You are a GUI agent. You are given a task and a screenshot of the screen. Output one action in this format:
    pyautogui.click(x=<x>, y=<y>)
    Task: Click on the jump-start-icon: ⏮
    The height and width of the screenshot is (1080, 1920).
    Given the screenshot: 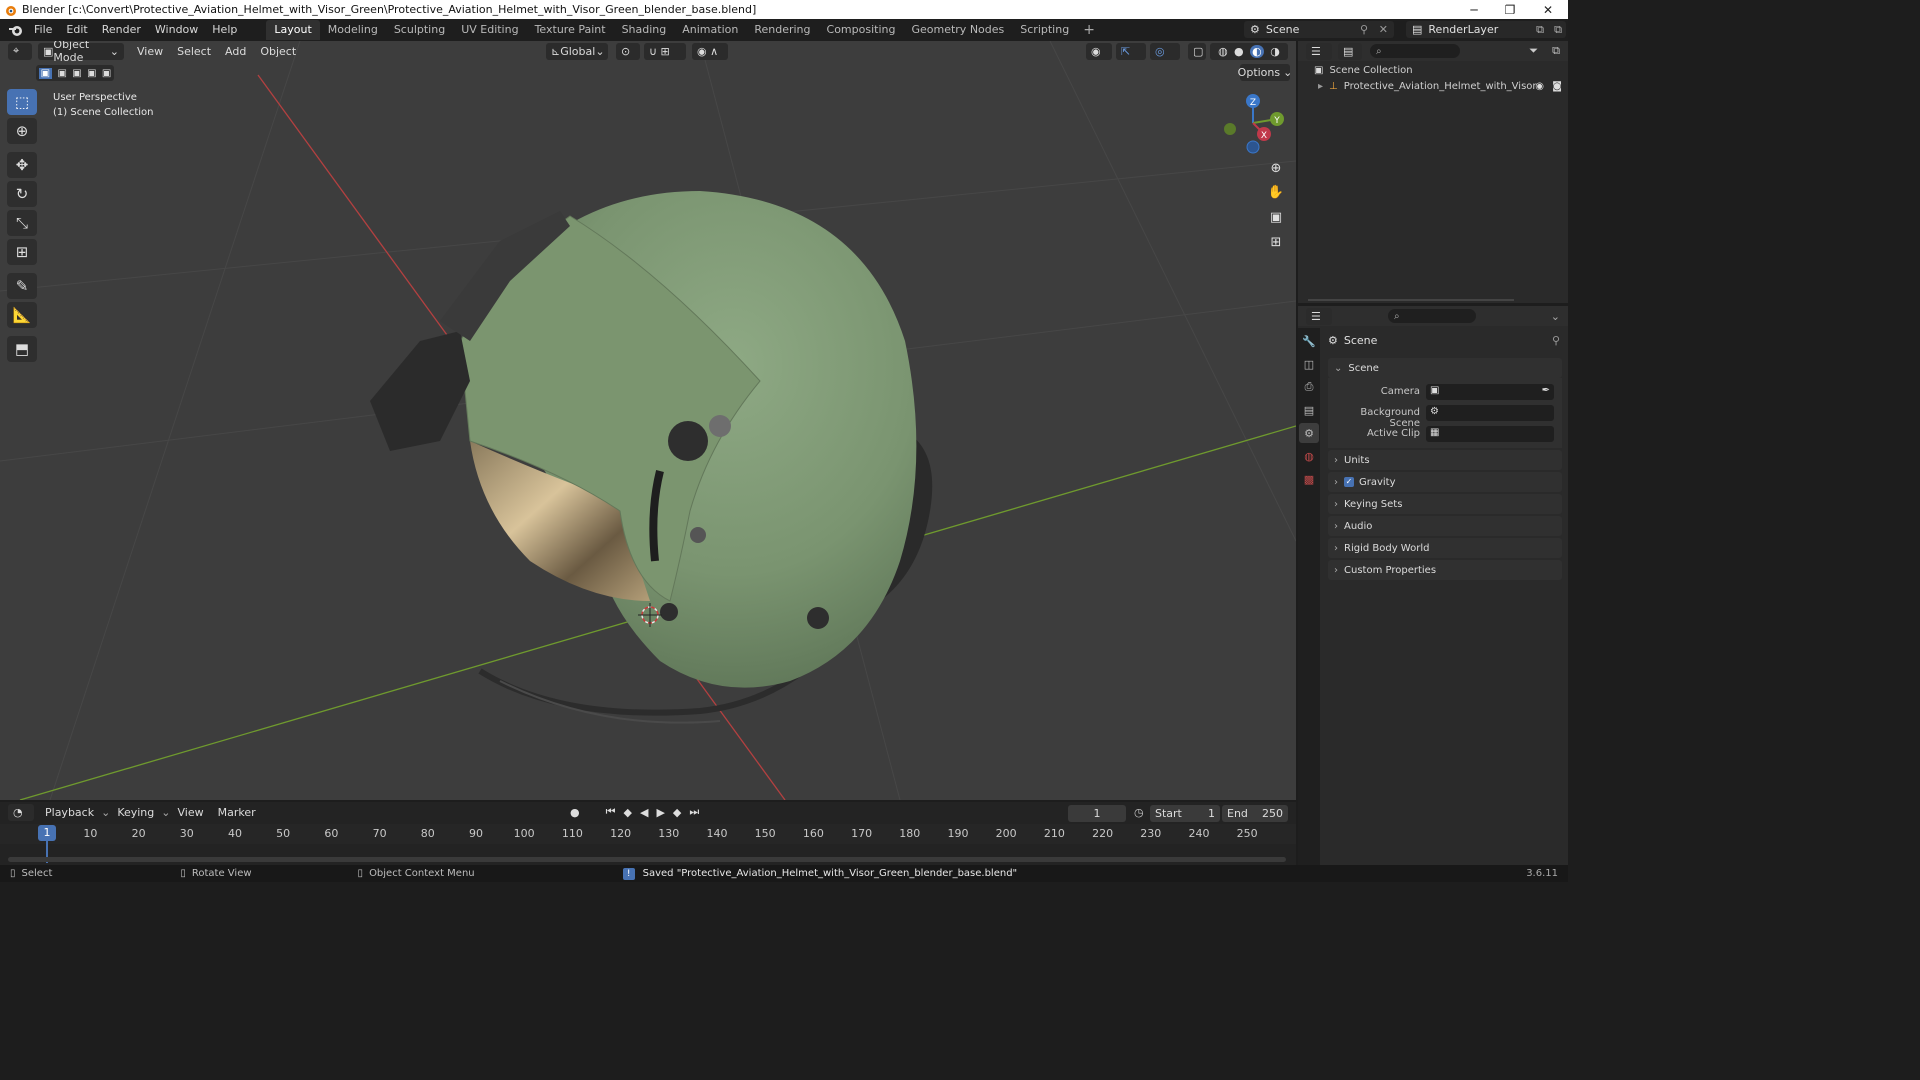 What is the action you would take?
    pyautogui.click(x=611, y=812)
    